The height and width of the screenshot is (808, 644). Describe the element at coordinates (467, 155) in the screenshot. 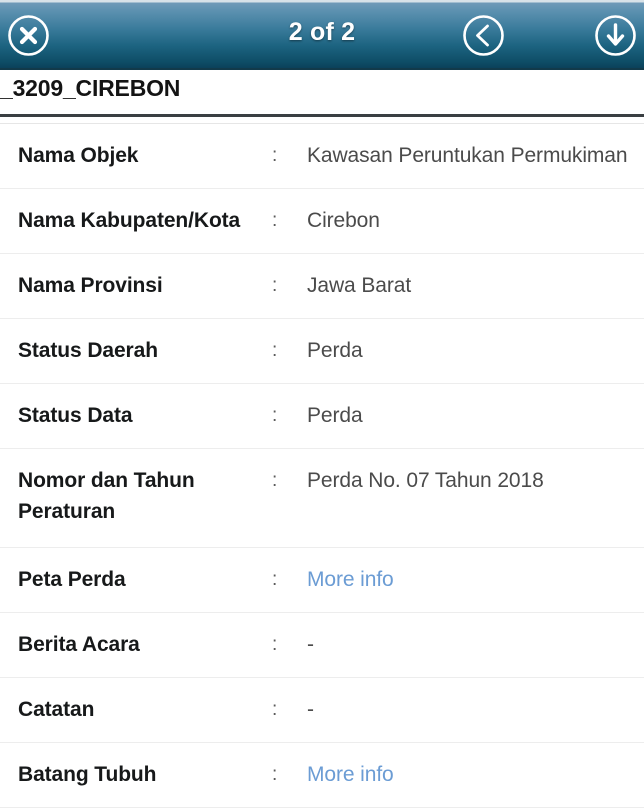

I see `attribute-value: Kawasan Peruntukan Permukiman` at that location.